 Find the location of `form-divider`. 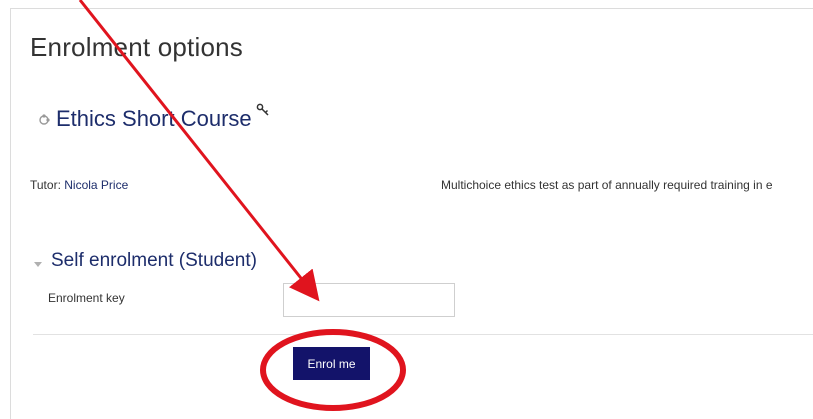

form-divider is located at coordinates (423, 334).